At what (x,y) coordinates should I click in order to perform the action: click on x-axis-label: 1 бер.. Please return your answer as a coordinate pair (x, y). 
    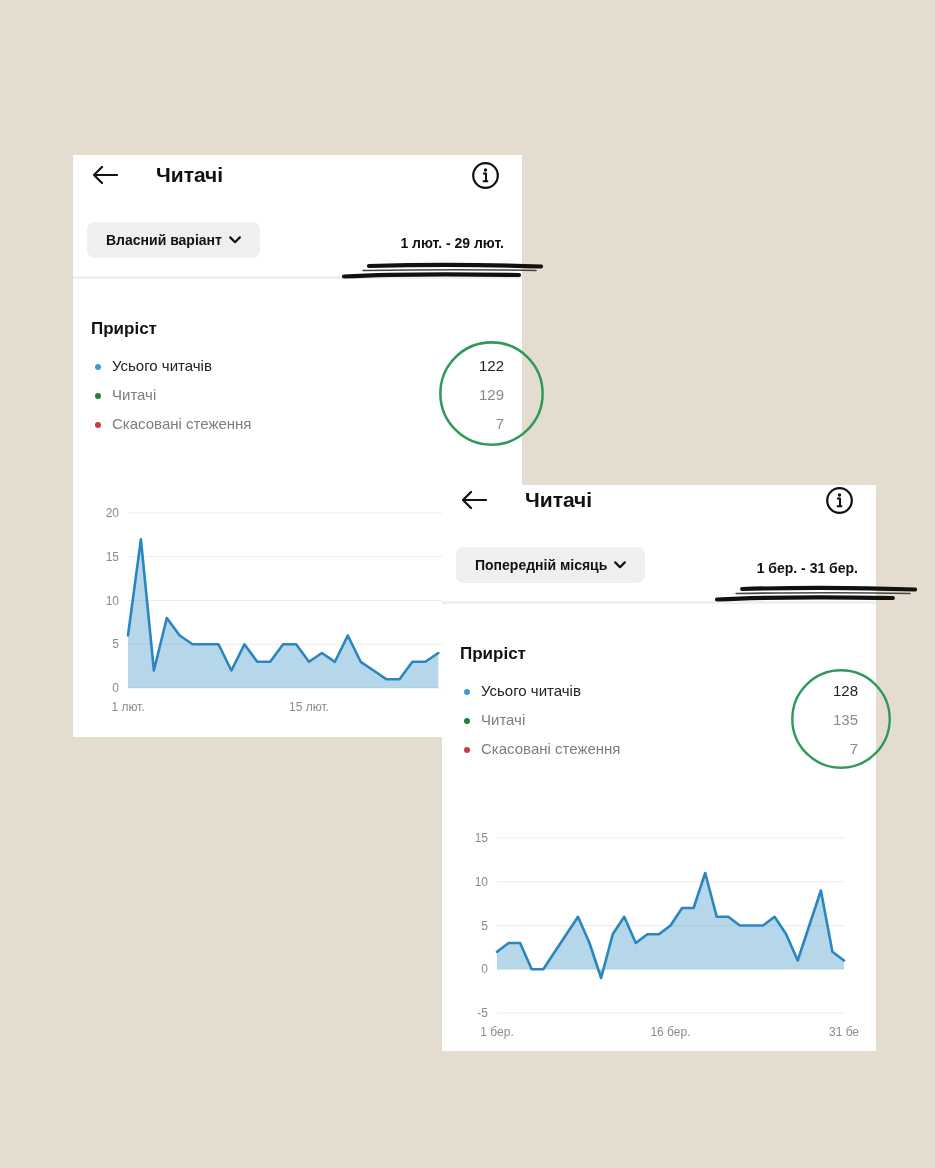
    Looking at the image, I should click on (497, 1032).